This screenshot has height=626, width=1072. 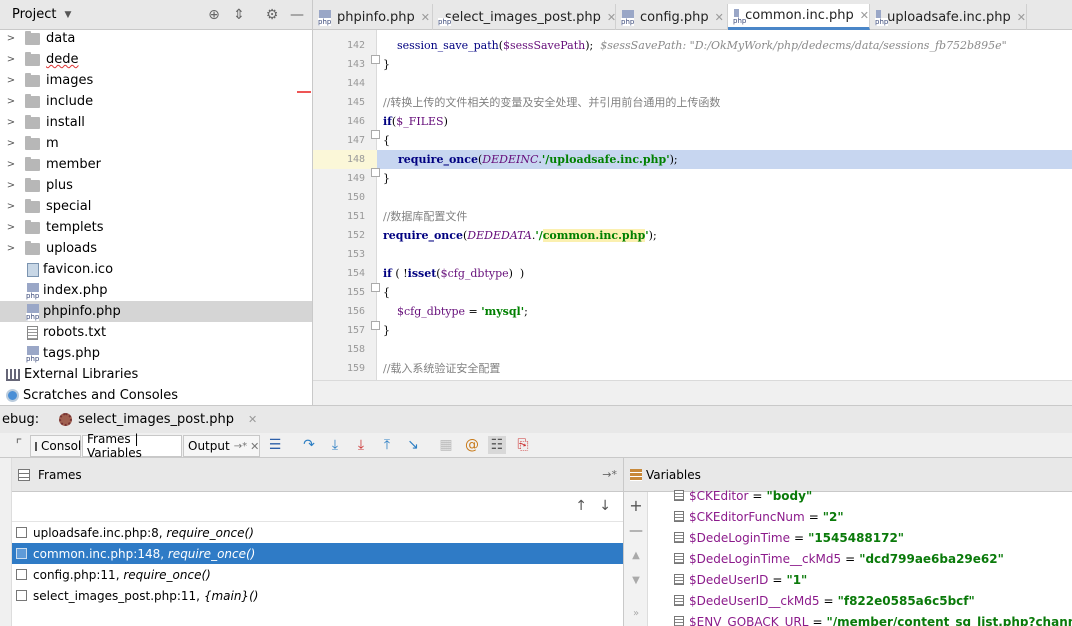 What do you see at coordinates (34, 14) in the screenshot?
I see `project-title: Project` at bounding box center [34, 14].